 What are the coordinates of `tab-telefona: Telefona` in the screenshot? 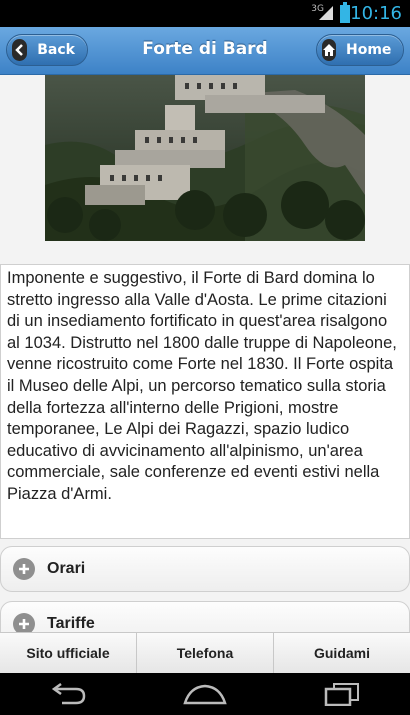 It's located at (205, 653).